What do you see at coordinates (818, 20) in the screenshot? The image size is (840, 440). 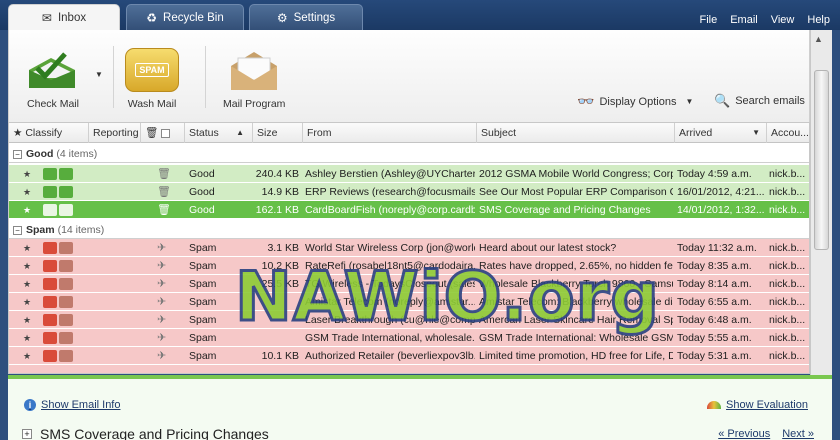 I see `menu-help: Help` at bounding box center [818, 20].